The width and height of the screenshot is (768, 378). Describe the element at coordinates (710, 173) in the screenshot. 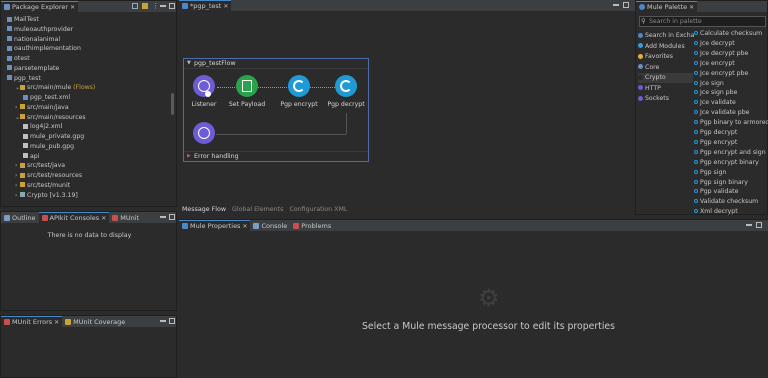

I see `palette-operation: Pgp sign` at that location.